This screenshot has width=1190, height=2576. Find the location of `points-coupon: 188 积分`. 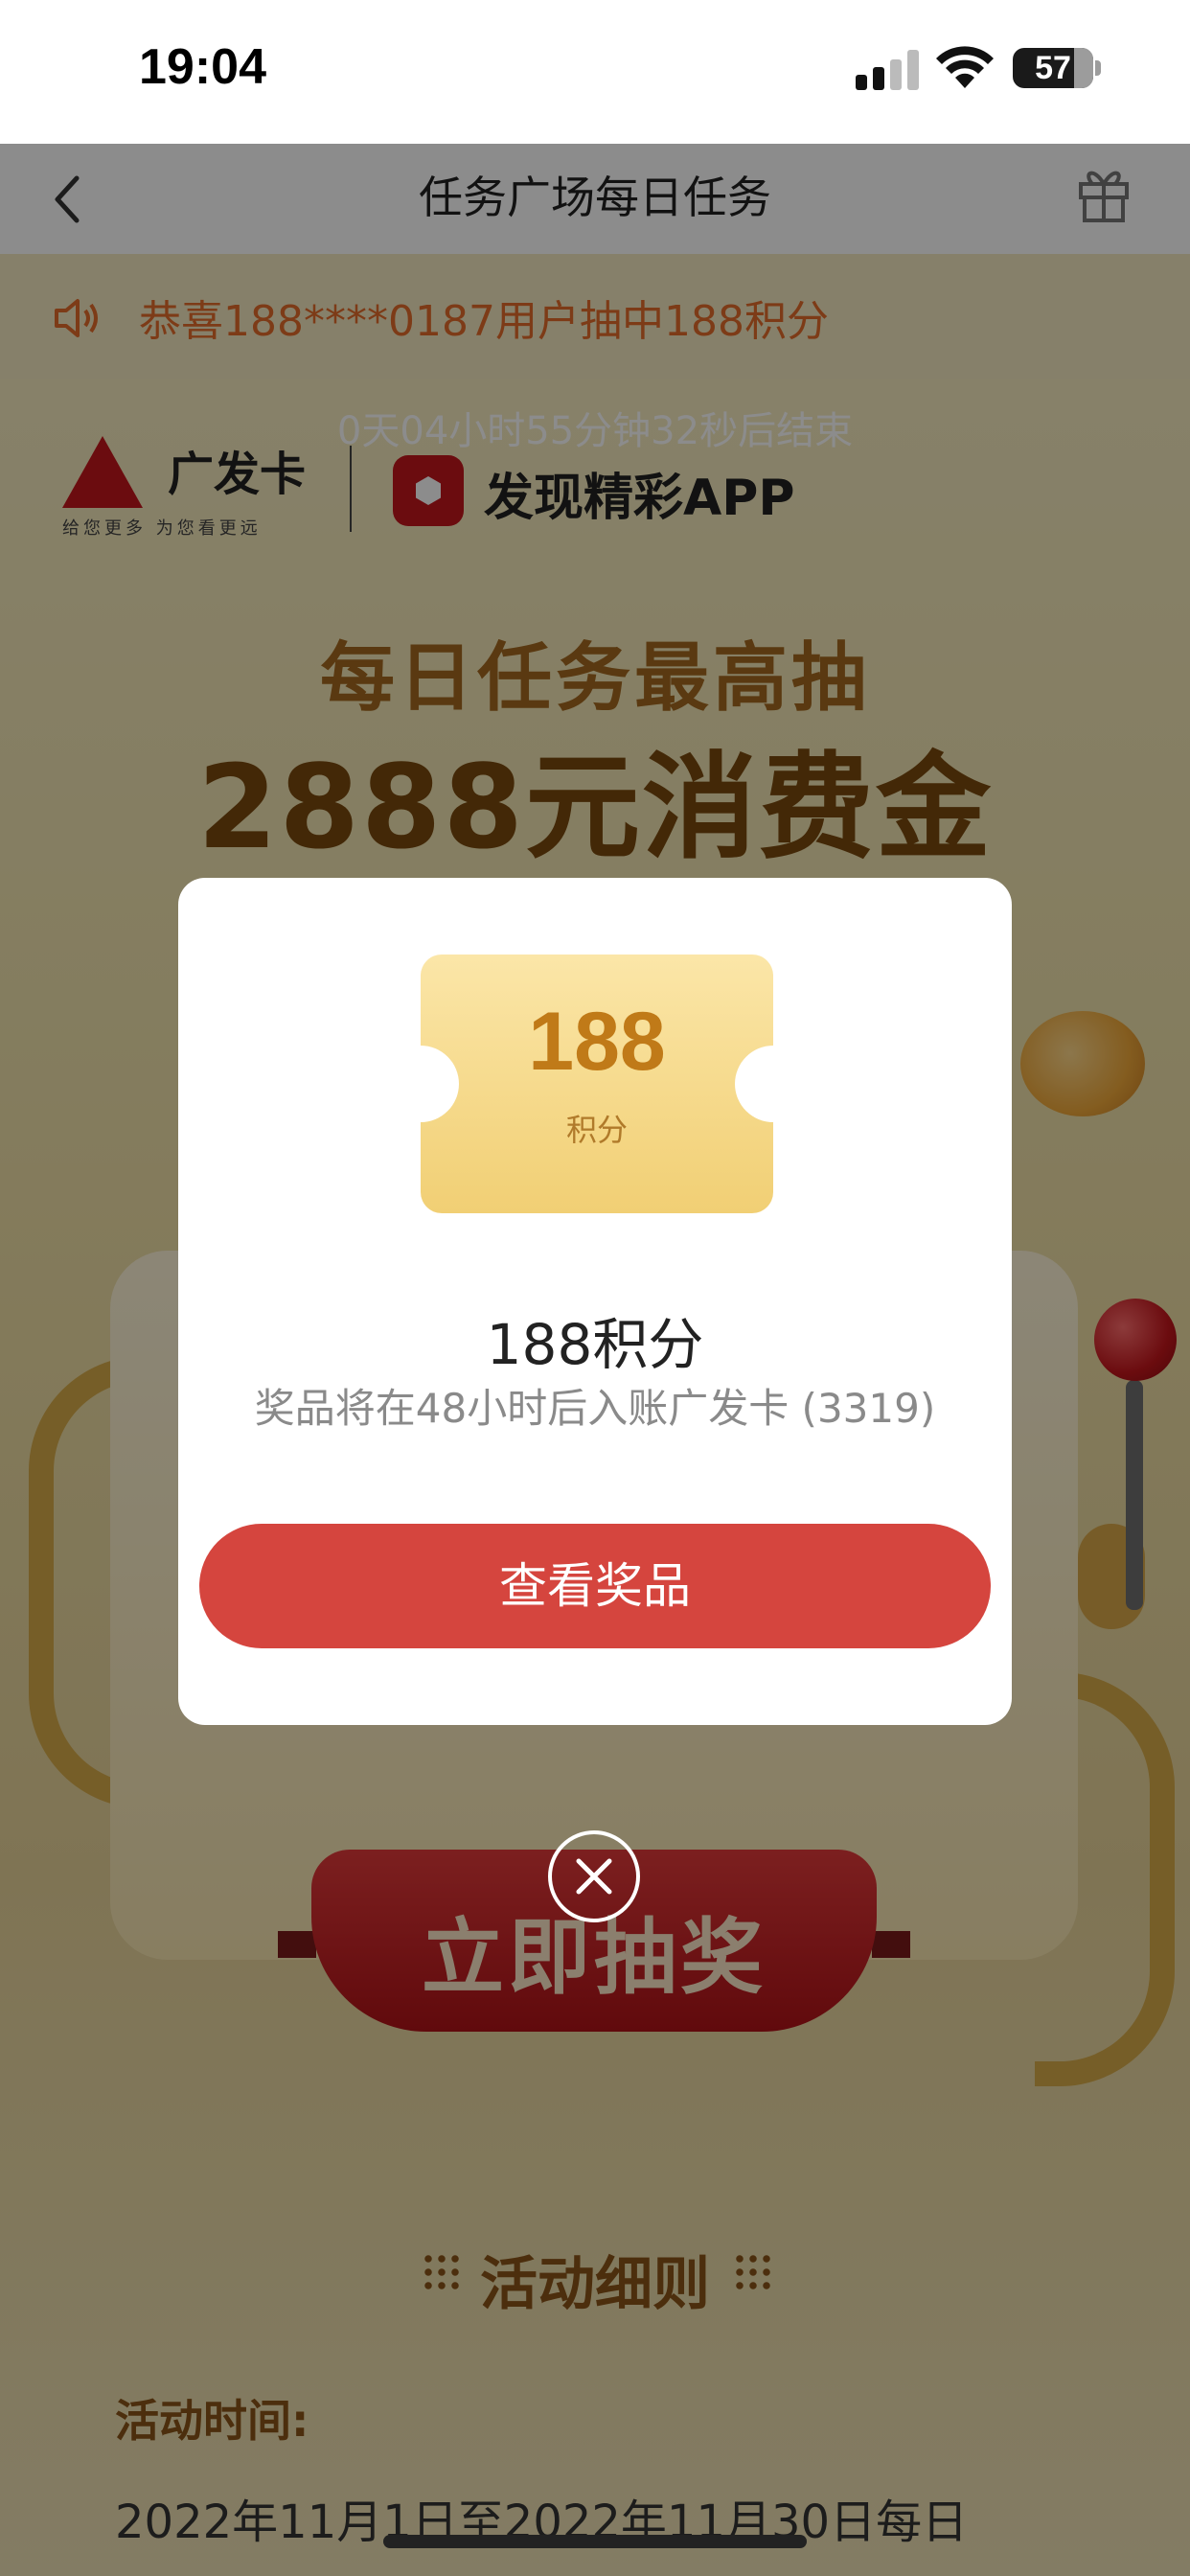

points-coupon: 188 积分 is located at coordinates (597, 1084).